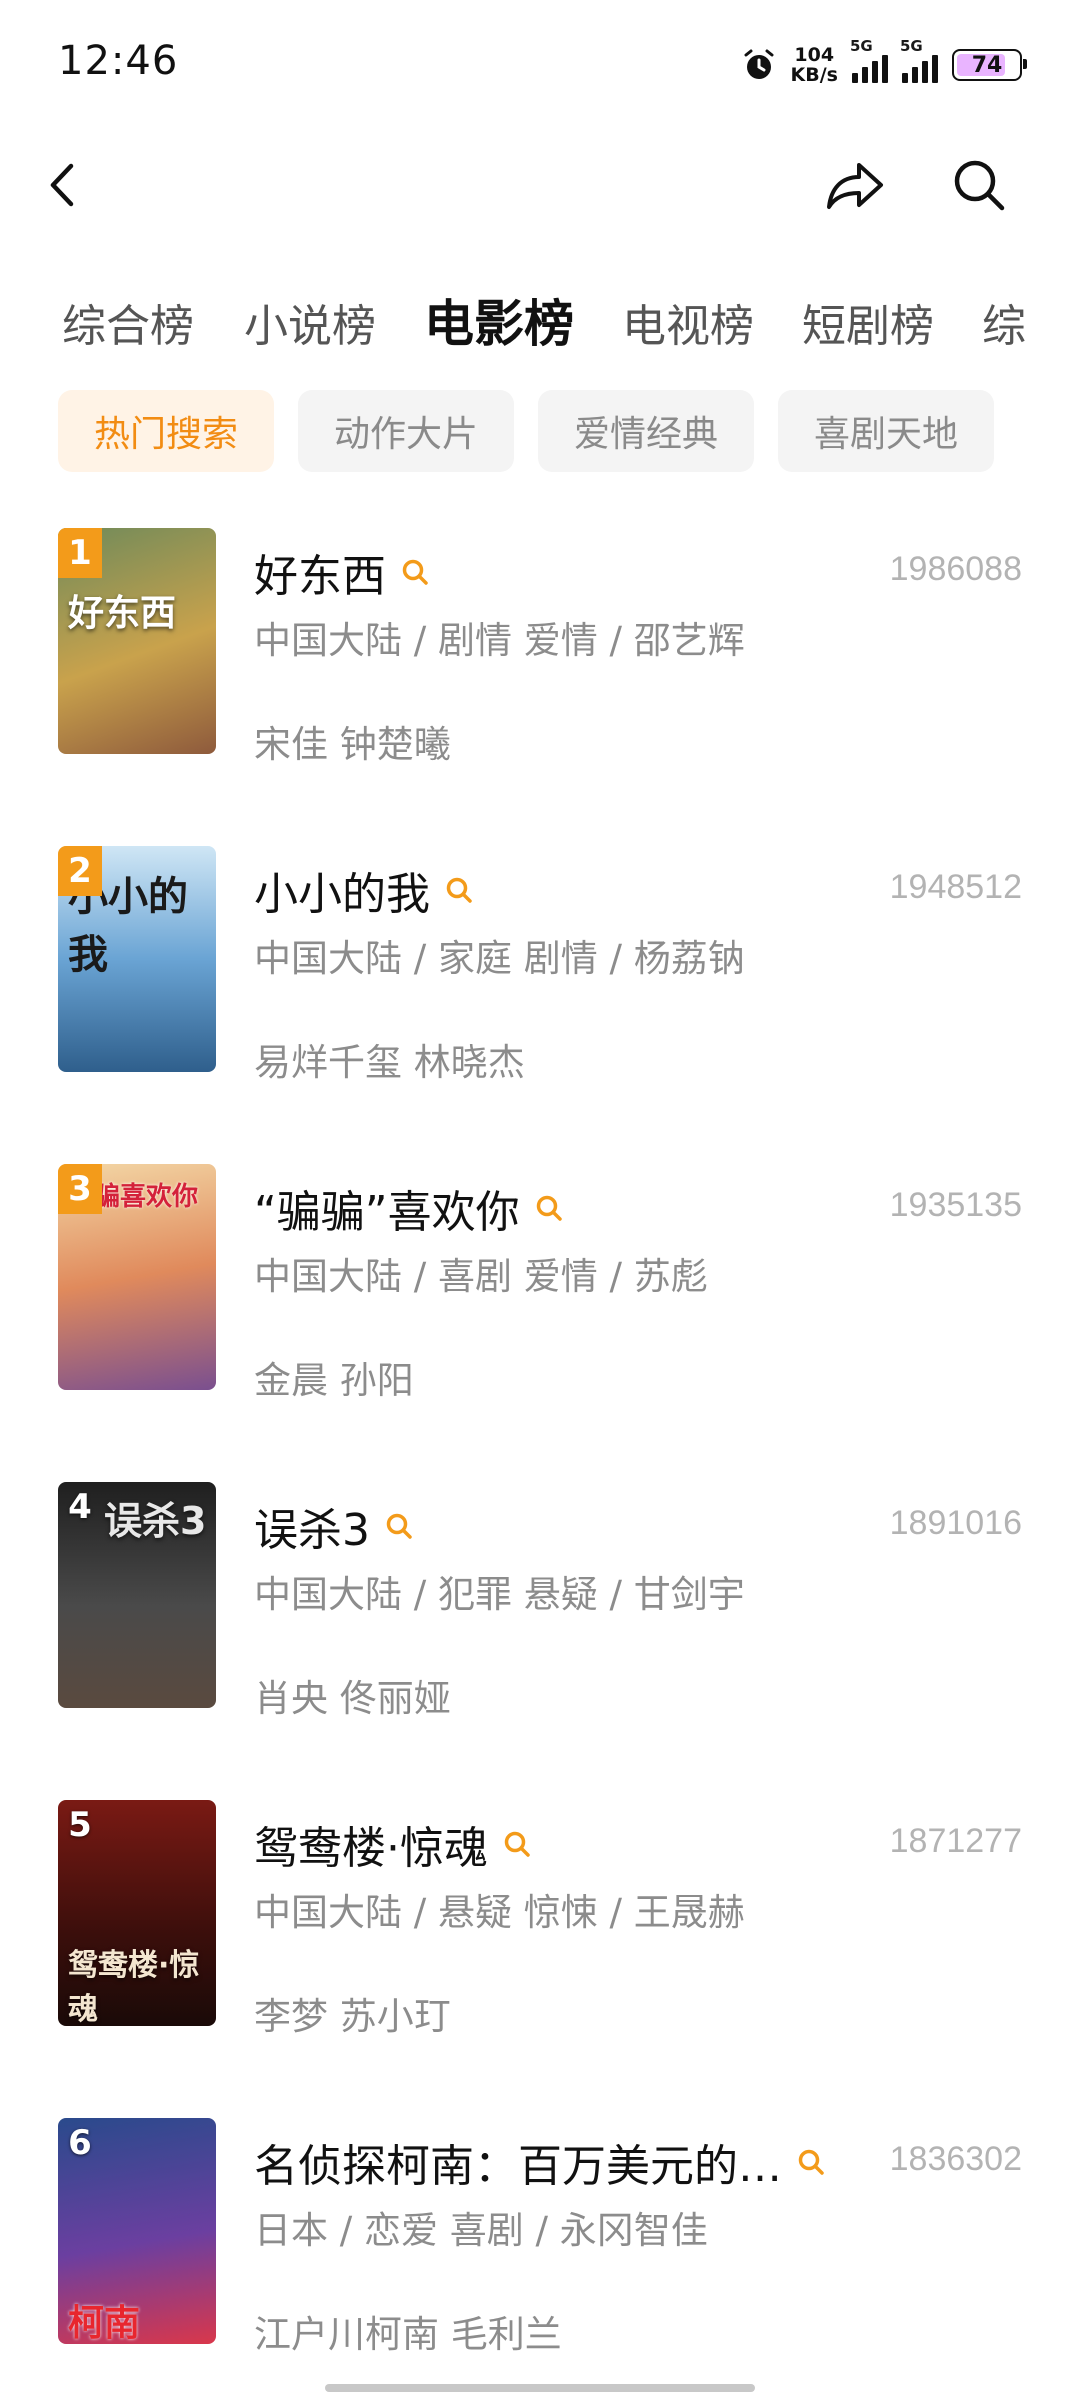  Describe the element at coordinates (406, 431) in the screenshot. I see `chip-action: 动作大片` at that location.